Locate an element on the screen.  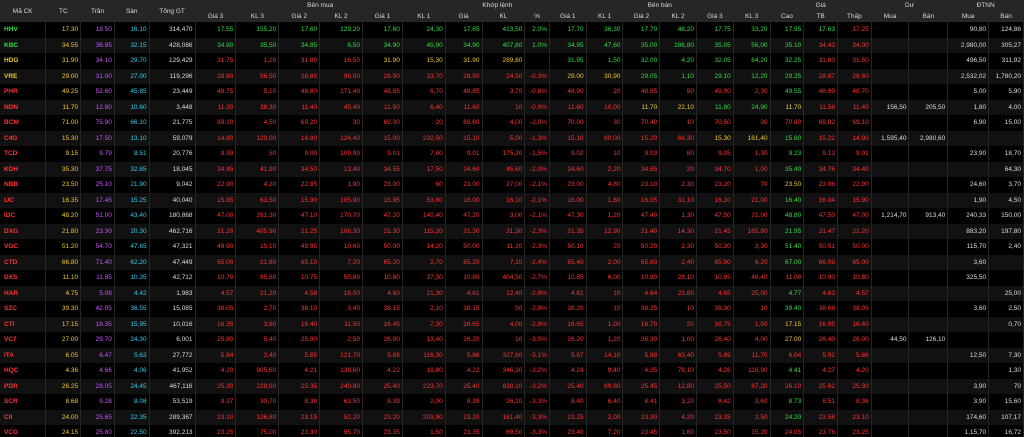
header-akl3: KL 3 is located at coordinates (752, 16).